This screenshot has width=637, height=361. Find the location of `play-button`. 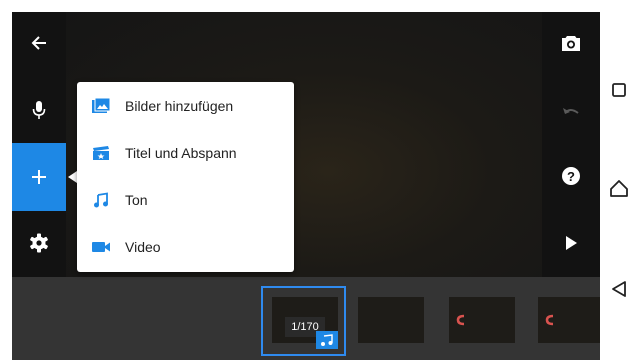

play-button is located at coordinates (571, 243).